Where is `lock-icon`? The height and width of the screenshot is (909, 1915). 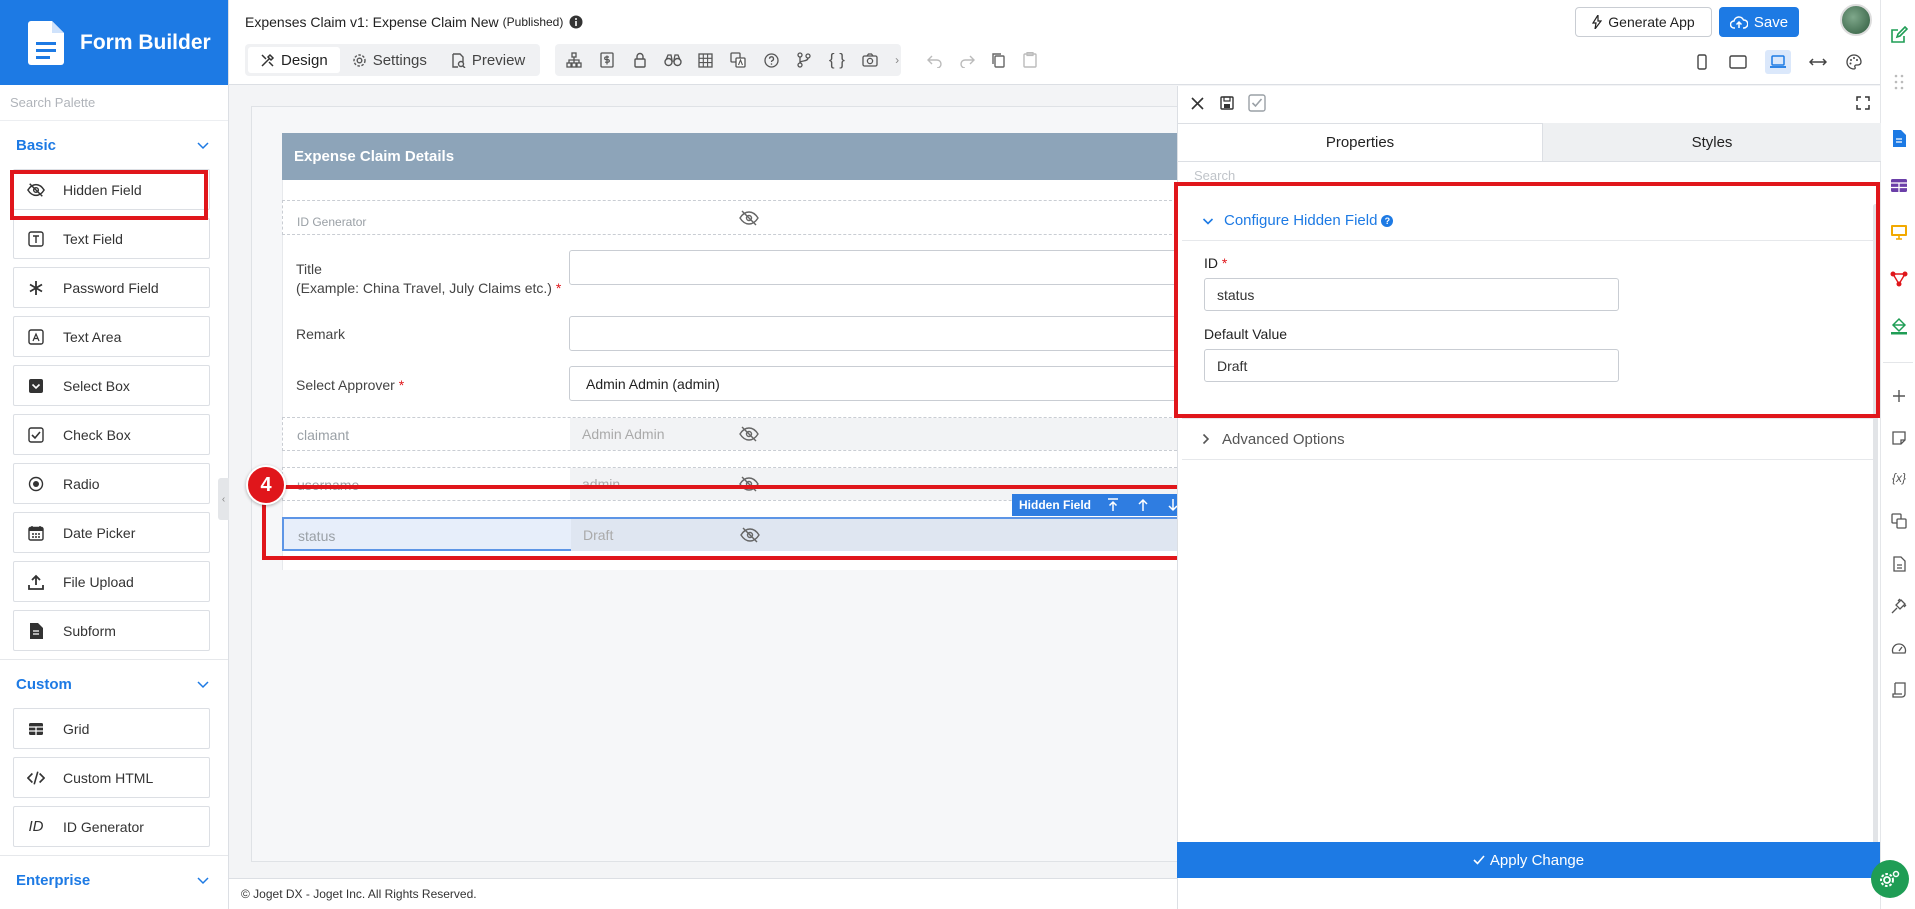
lock-icon is located at coordinates (640, 60).